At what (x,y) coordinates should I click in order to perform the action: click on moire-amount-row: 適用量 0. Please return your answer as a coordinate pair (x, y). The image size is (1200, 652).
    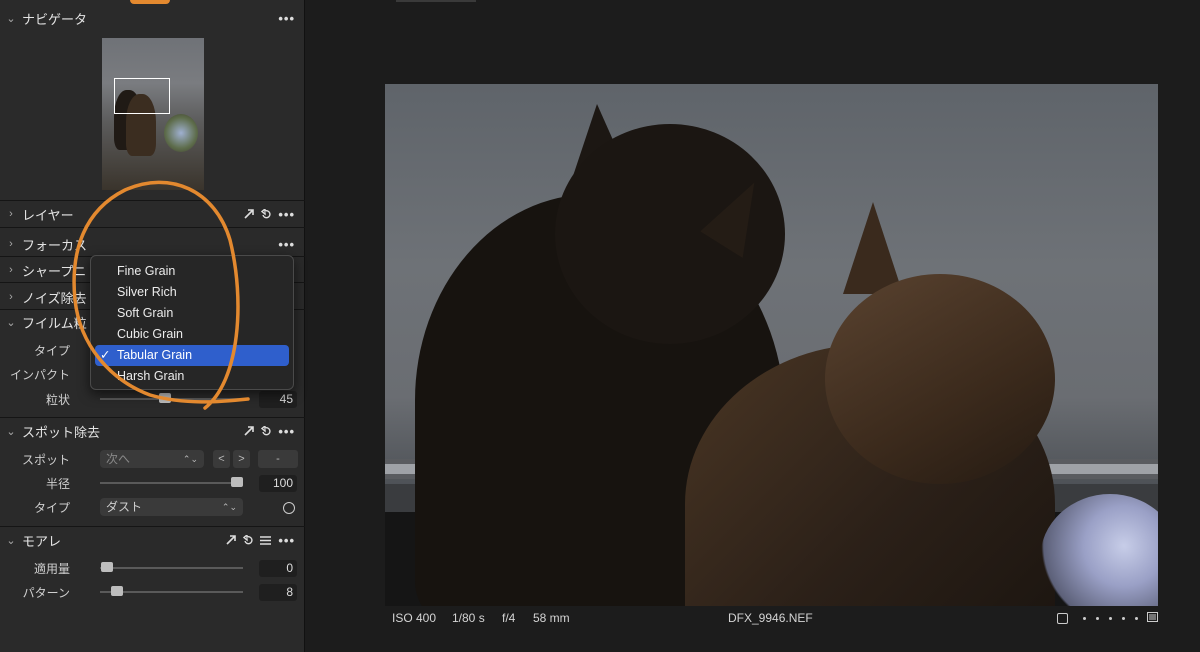
    Looking at the image, I should click on (152, 568).